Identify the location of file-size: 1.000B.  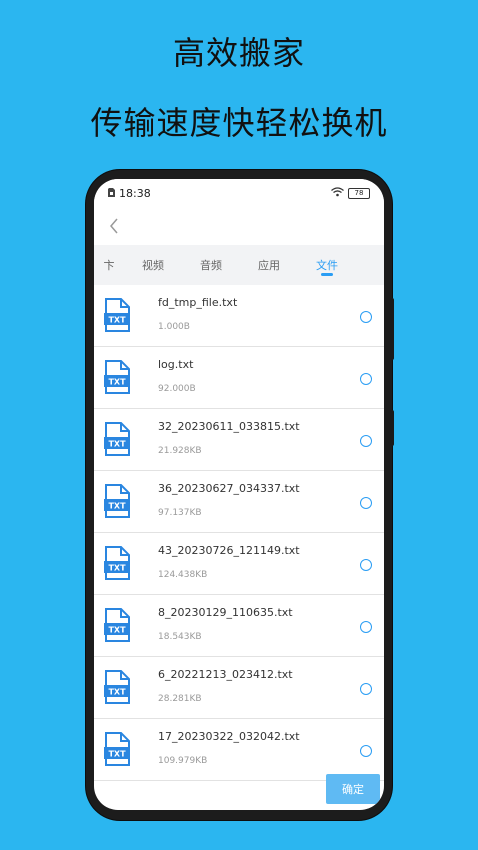
(174, 327).